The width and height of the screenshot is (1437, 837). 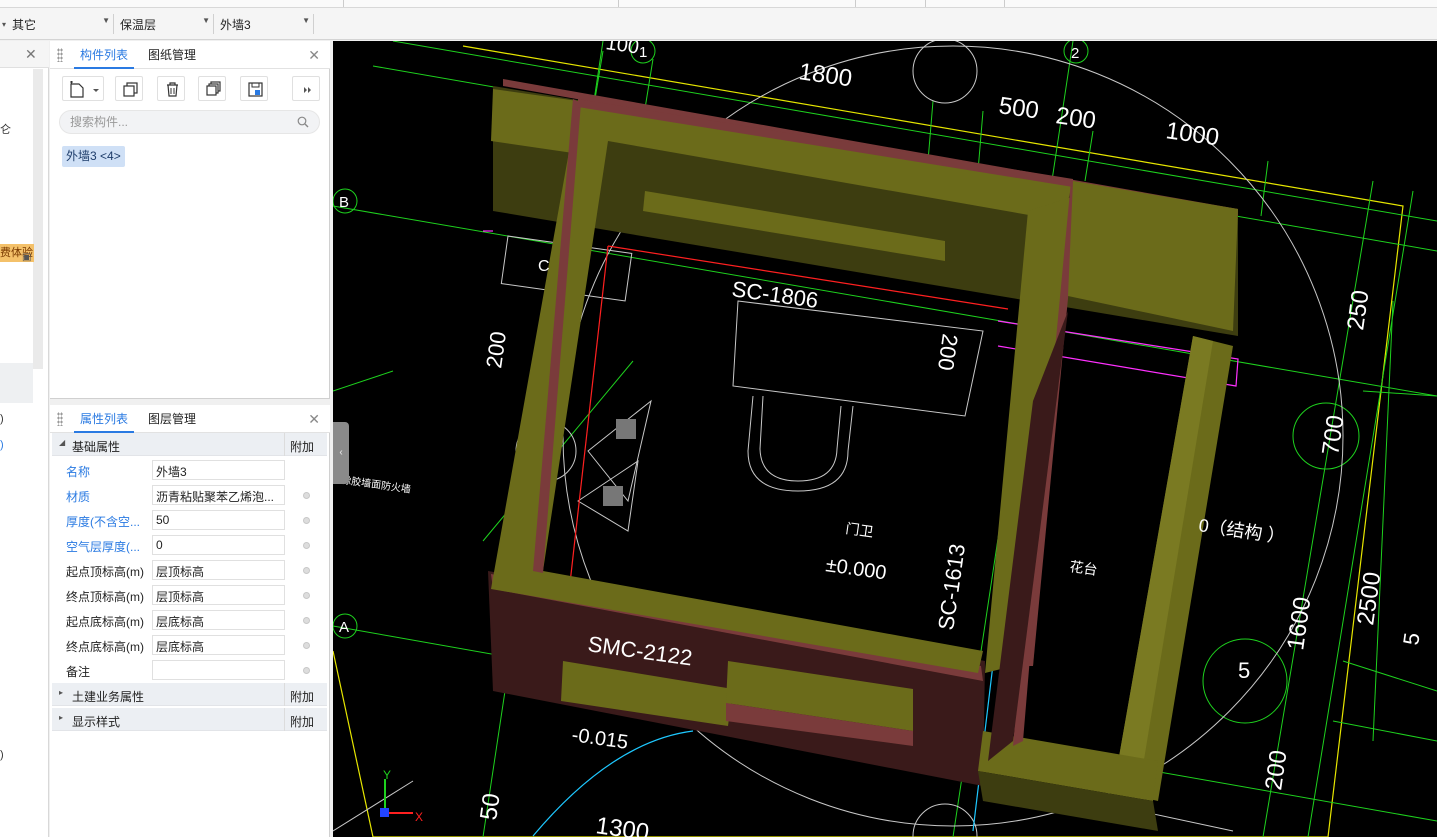 I want to click on collapse-panel-button: ‹, so click(x=341, y=453).